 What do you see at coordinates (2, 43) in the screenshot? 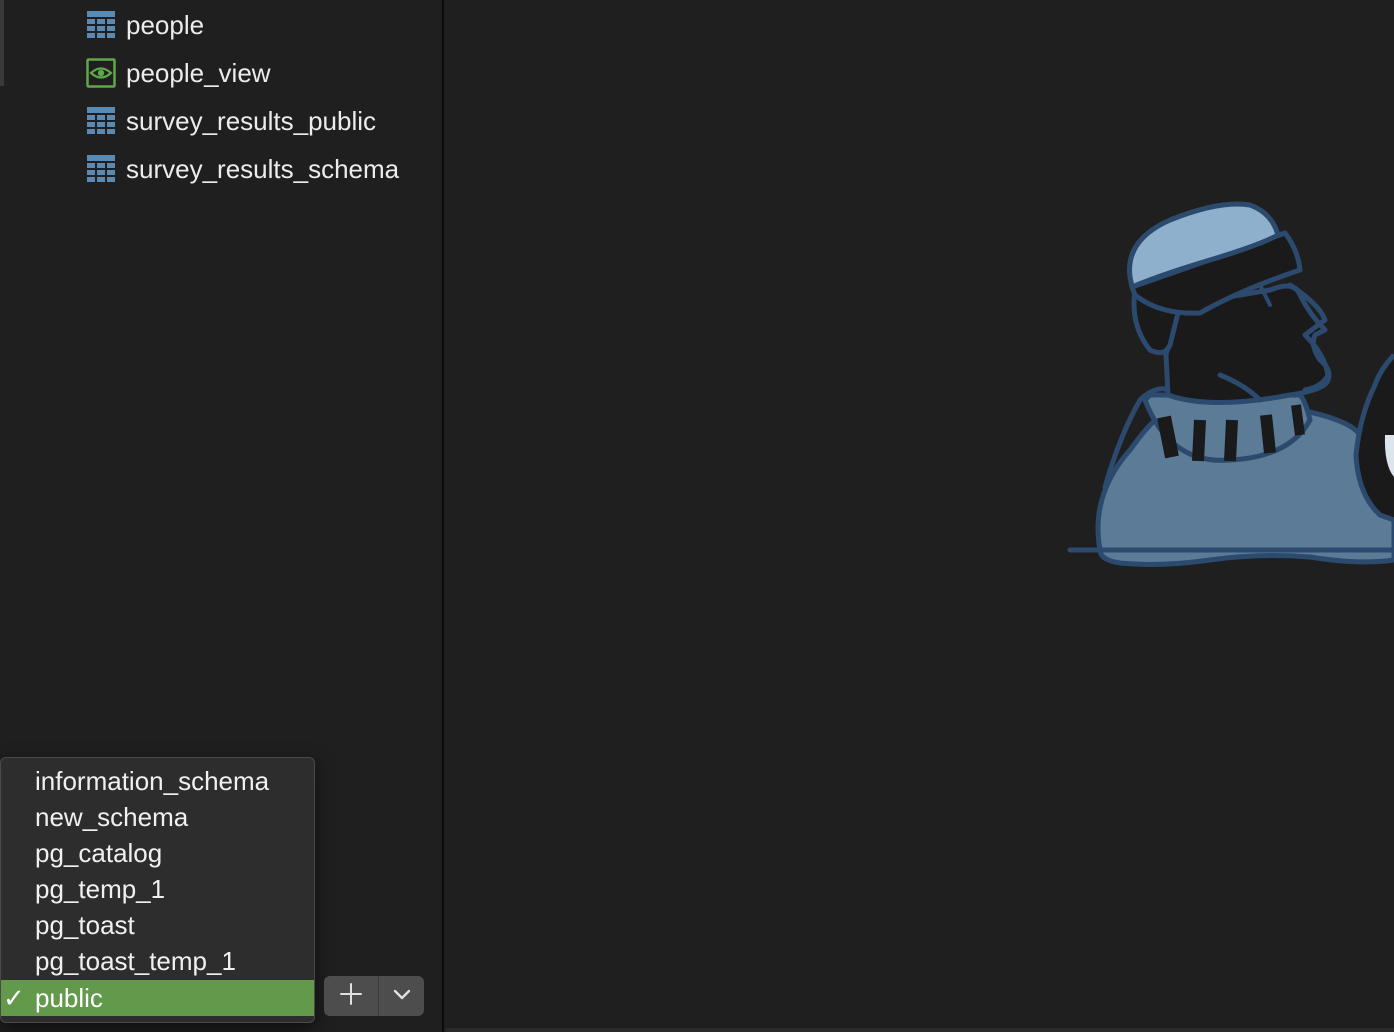
I see `sidebar-scrollbar` at bounding box center [2, 43].